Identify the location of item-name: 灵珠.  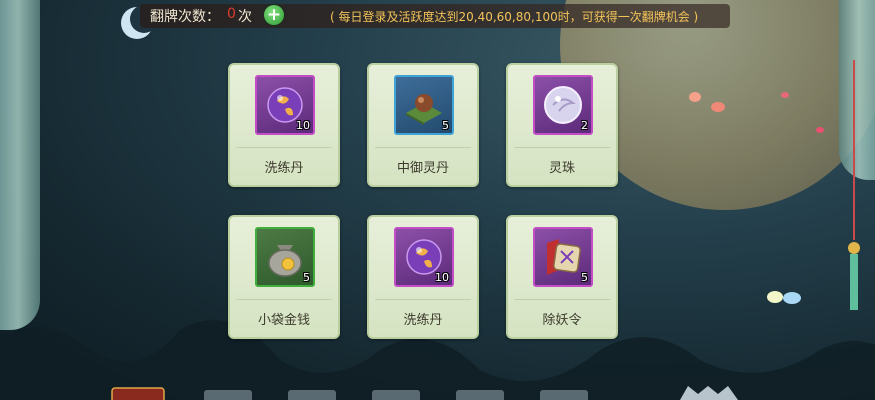
(561, 168).